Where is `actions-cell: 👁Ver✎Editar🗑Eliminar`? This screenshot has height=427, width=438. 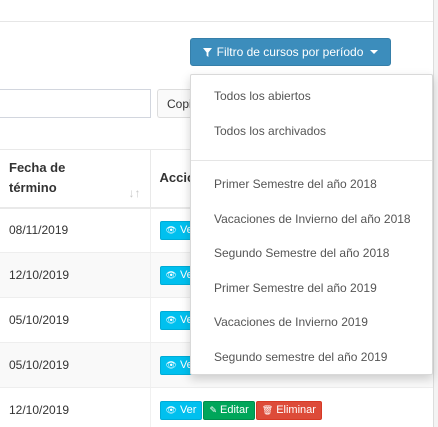 actions-cell: 👁Ver✎Editar🗑Eliminar is located at coordinates (291, 407).